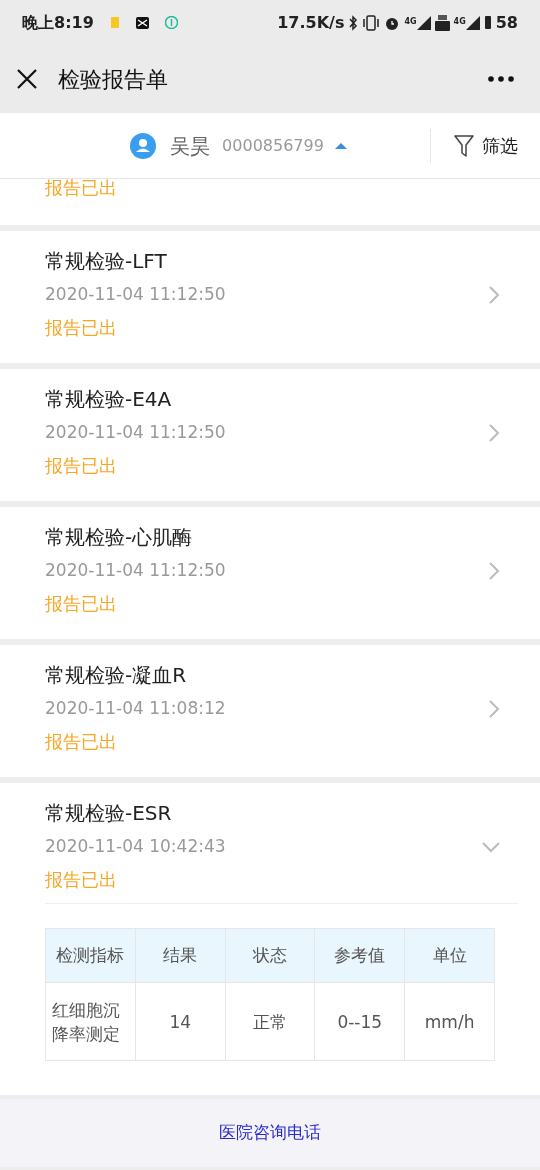 The image size is (540, 1170). What do you see at coordinates (143, 145) in the screenshot?
I see `user-avatar-icon` at bounding box center [143, 145].